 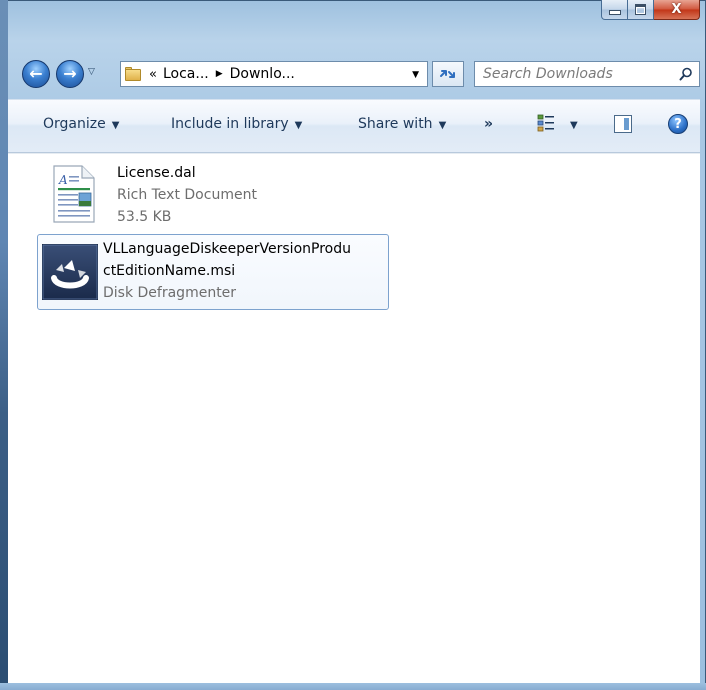 What do you see at coordinates (93, 72) in the screenshot?
I see `recent-pages-button: ▽` at bounding box center [93, 72].